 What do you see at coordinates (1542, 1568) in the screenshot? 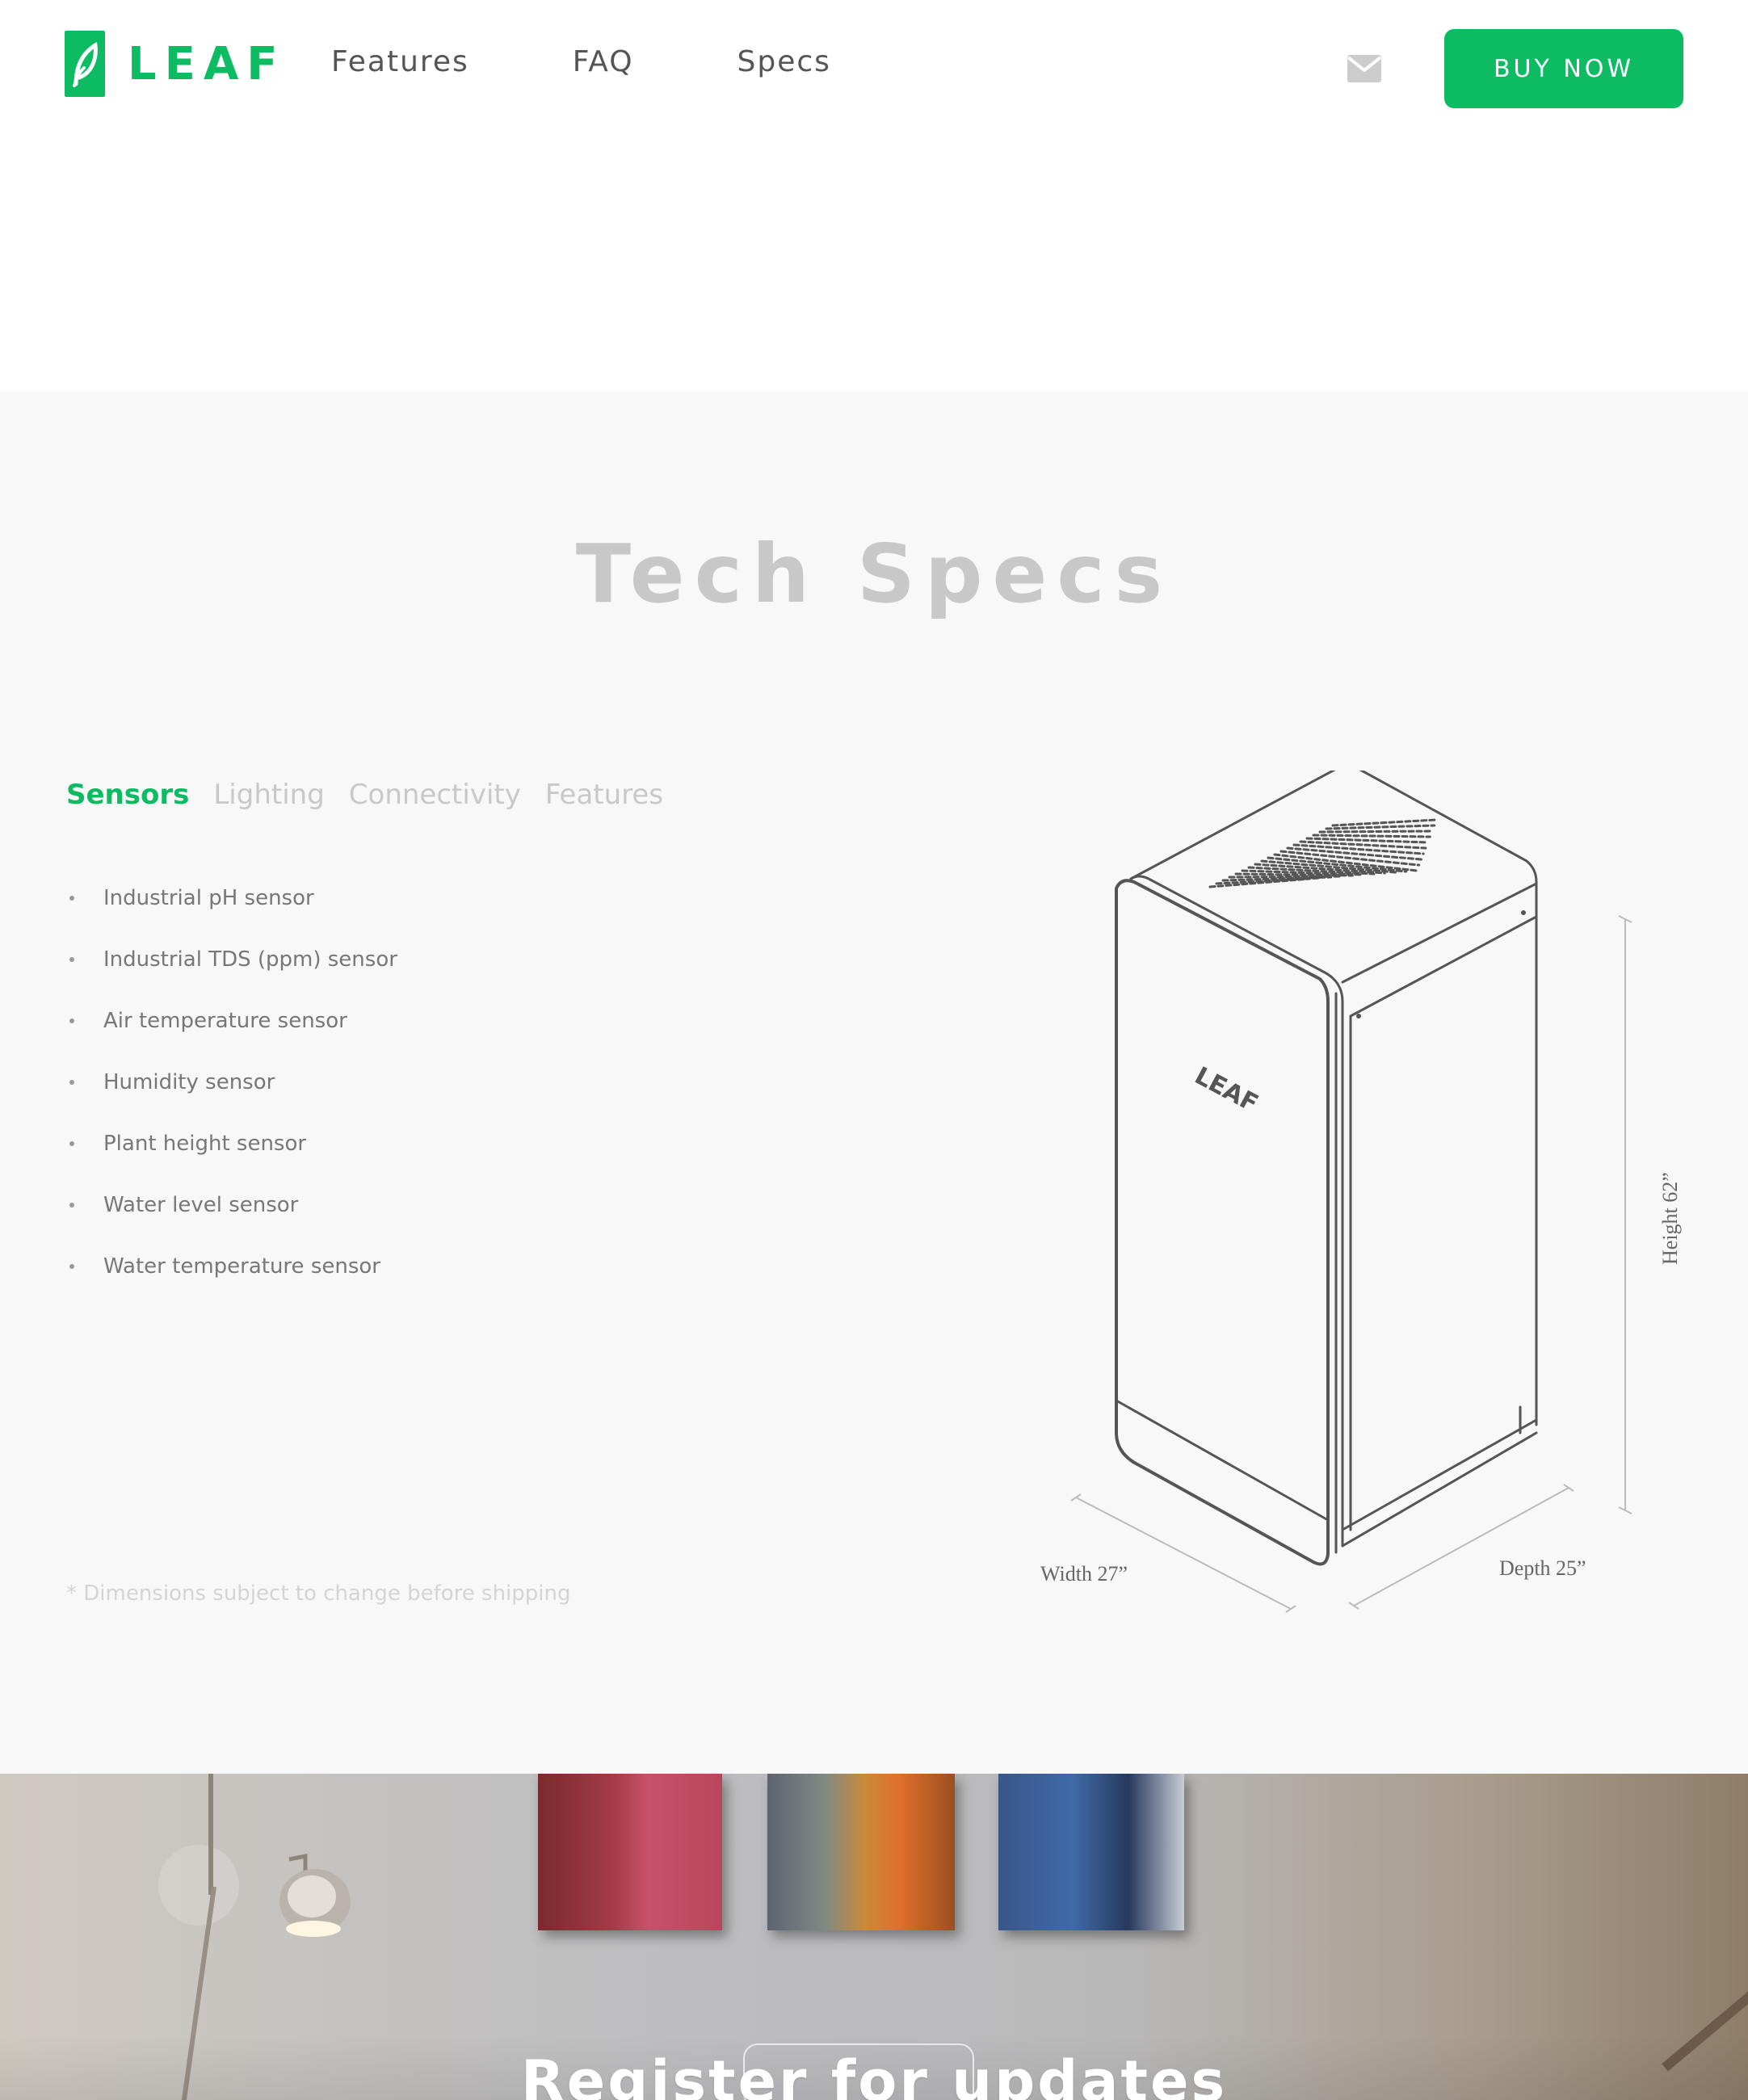
I see `dimension-depth-label: Depth 25”` at bounding box center [1542, 1568].